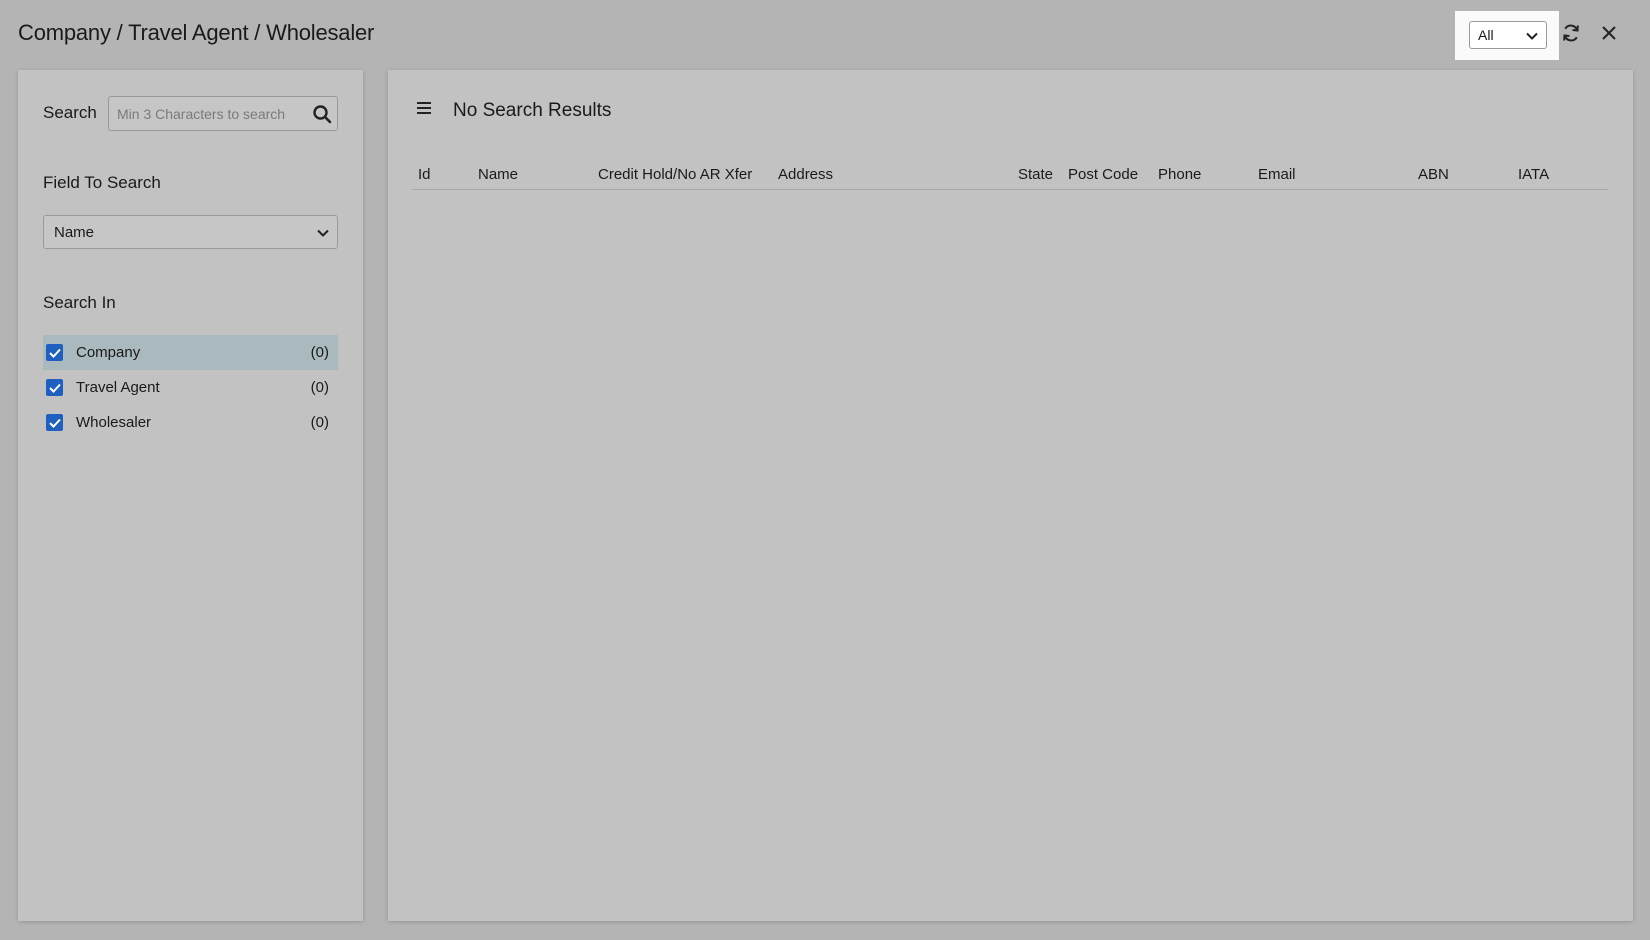 This screenshot has width=1650, height=940. Describe the element at coordinates (102, 182) in the screenshot. I see `field-to-search-label: Field To Search` at that location.